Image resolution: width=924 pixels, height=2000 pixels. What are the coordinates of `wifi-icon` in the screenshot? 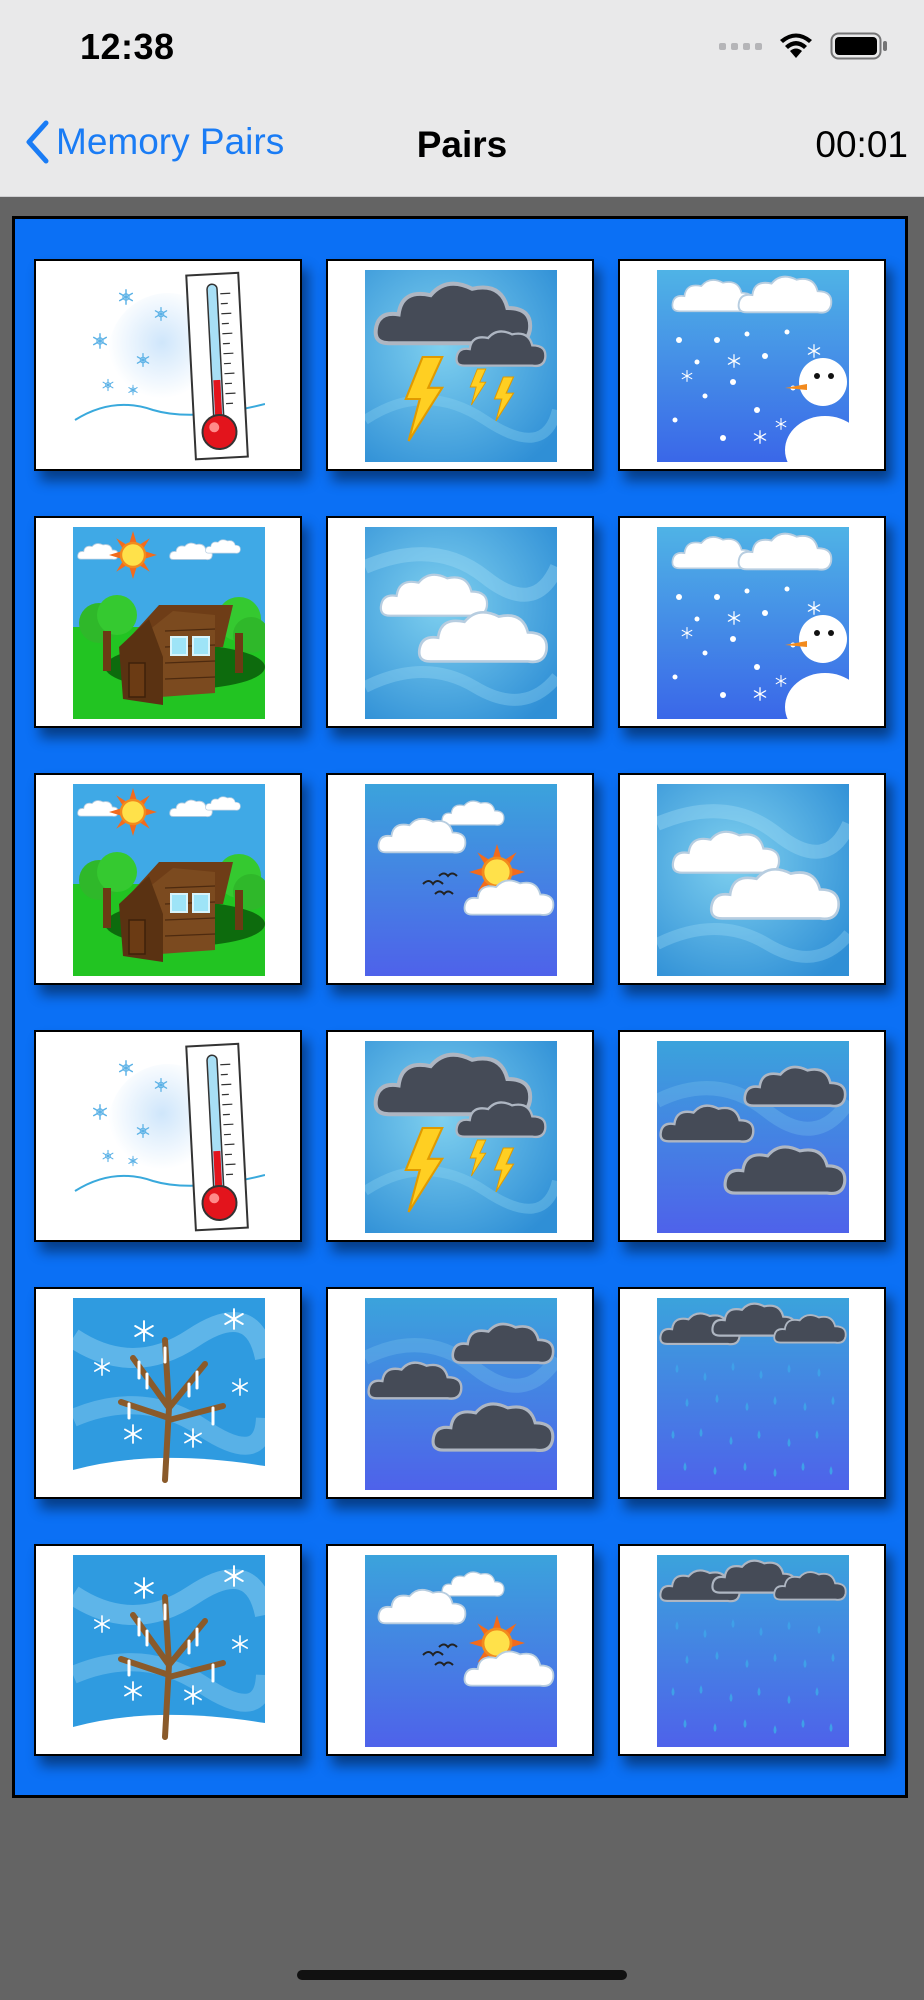 It's located at (796, 45).